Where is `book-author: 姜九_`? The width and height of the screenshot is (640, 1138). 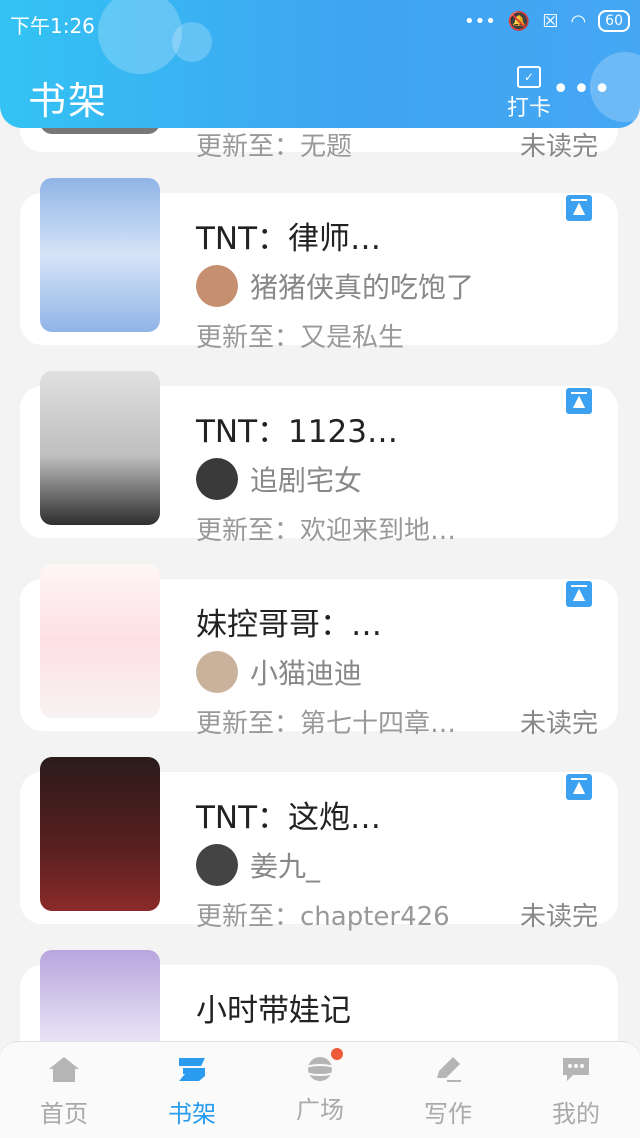
book-author: 姜九_ is located at coordinates (258, 865).